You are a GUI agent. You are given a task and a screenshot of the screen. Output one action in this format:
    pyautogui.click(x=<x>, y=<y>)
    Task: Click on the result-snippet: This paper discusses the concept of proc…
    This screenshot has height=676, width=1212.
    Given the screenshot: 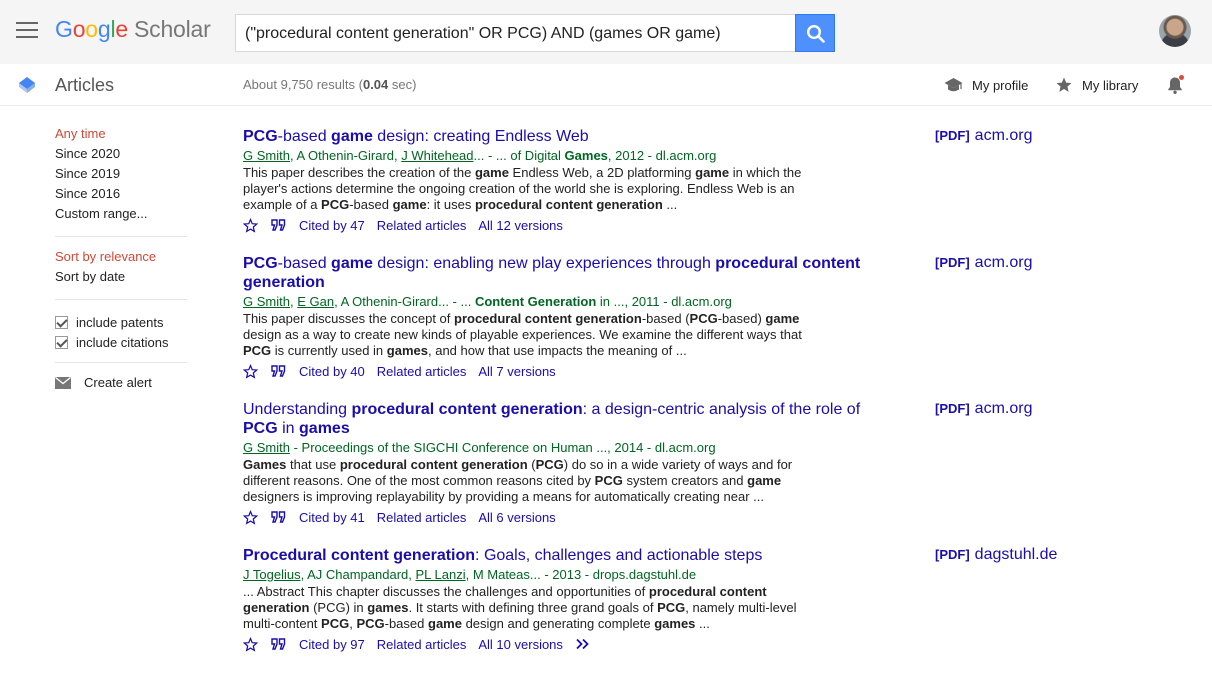 What is the action you would take?
    pyautogui.click(x=522, y=334)
    